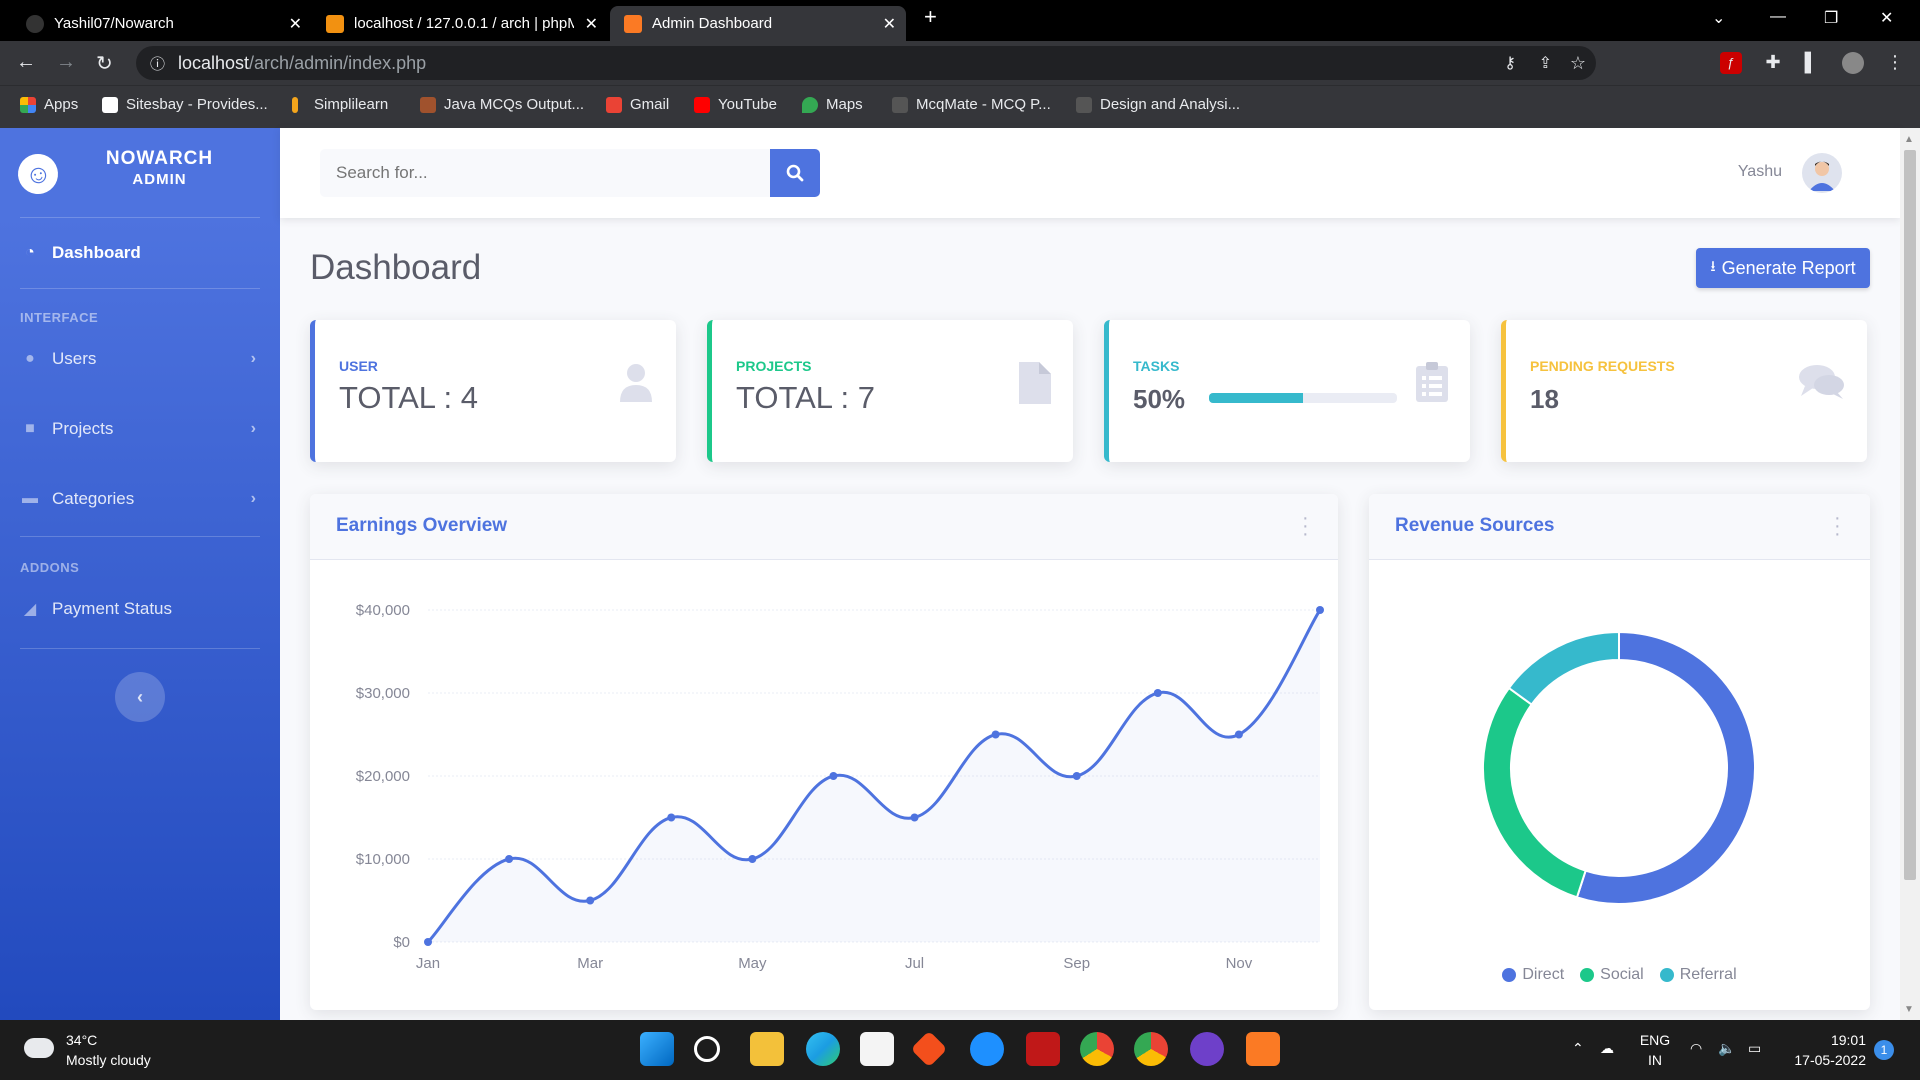 The width and height of the screenshot is (1920, 1080). Describe the element at coordinates (1754, 1048) in the screenshot. I see `battery-icon: ▭` at that location.